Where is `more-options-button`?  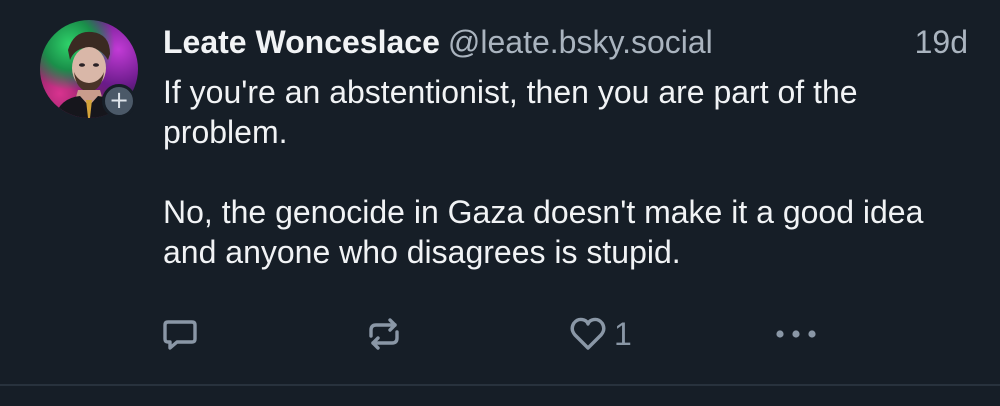
more-options-button is located at coordinates (796, 334).